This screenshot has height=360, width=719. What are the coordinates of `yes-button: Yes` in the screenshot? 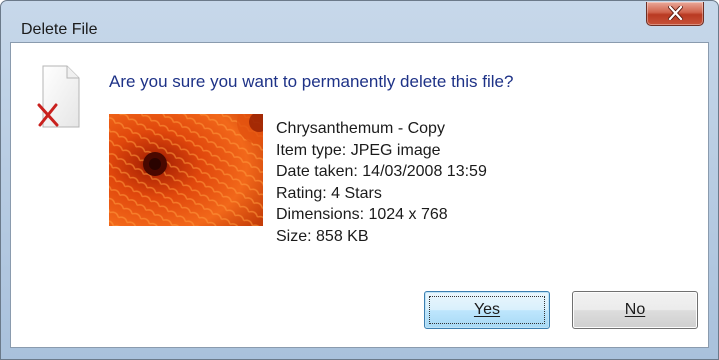 It's located at (487, 310).